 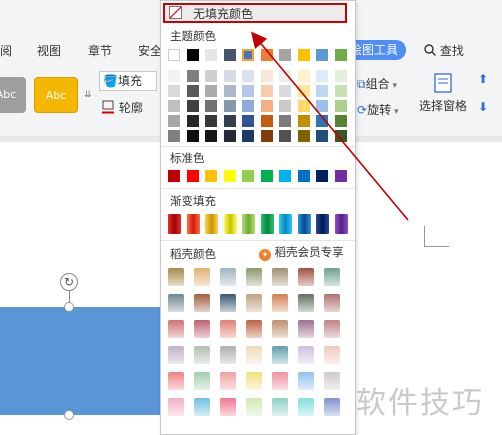 What do you see at coordinates (444, 50) in the screenshot?
I see `search-button: 查找` at bounding box center [444, 50].